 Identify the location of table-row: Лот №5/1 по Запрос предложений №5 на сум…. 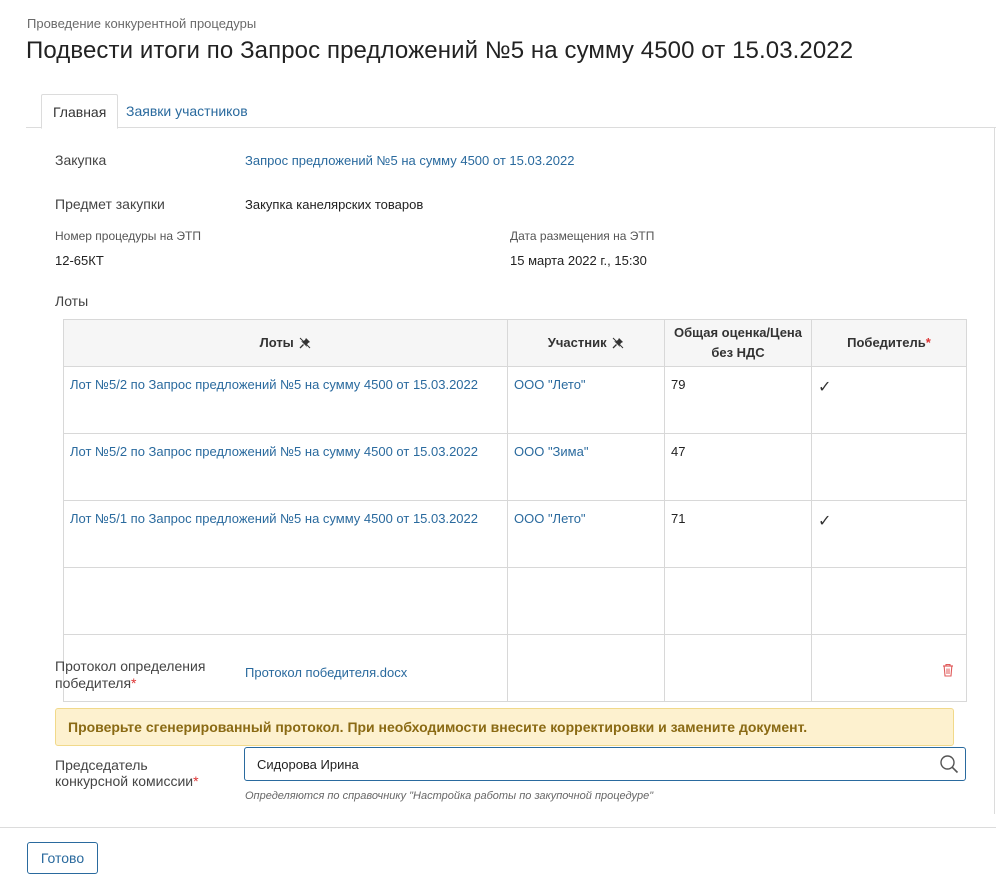
(515, 534).